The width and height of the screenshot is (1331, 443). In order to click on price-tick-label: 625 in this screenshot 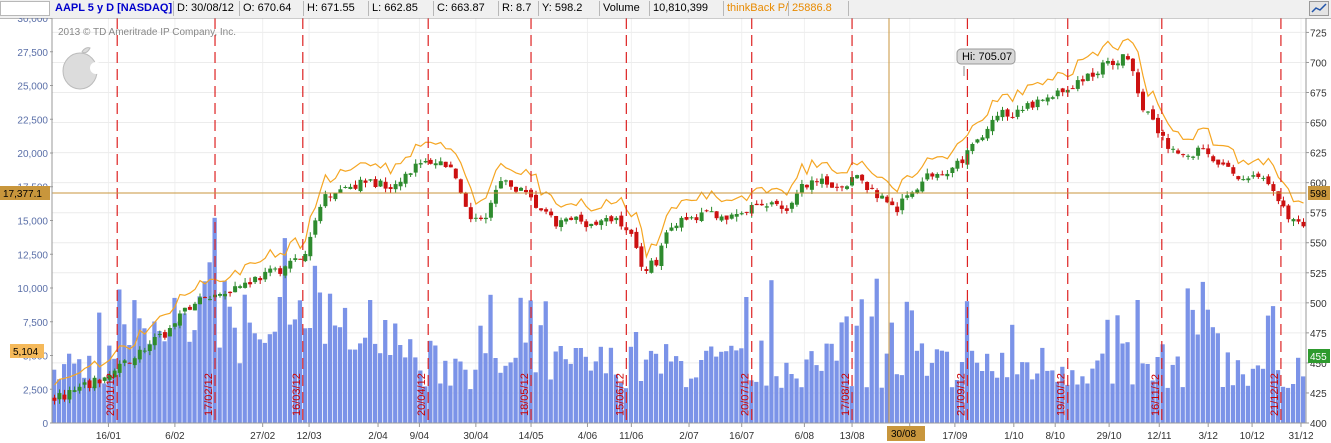, I will do `click(1318, 154)`.